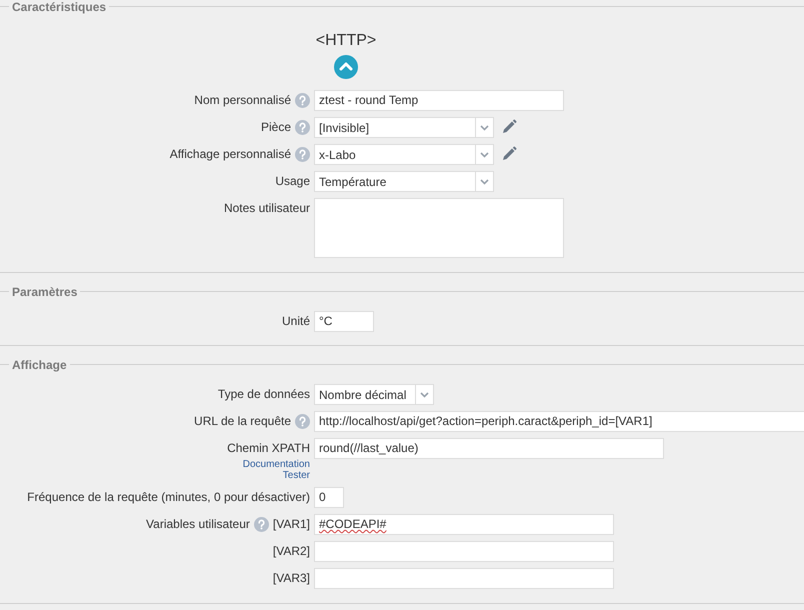  What do you see at coordinates (464, 524) in the screenshot?
I see `text-field: #CODEAPI#` at bounding box center [464, 524].